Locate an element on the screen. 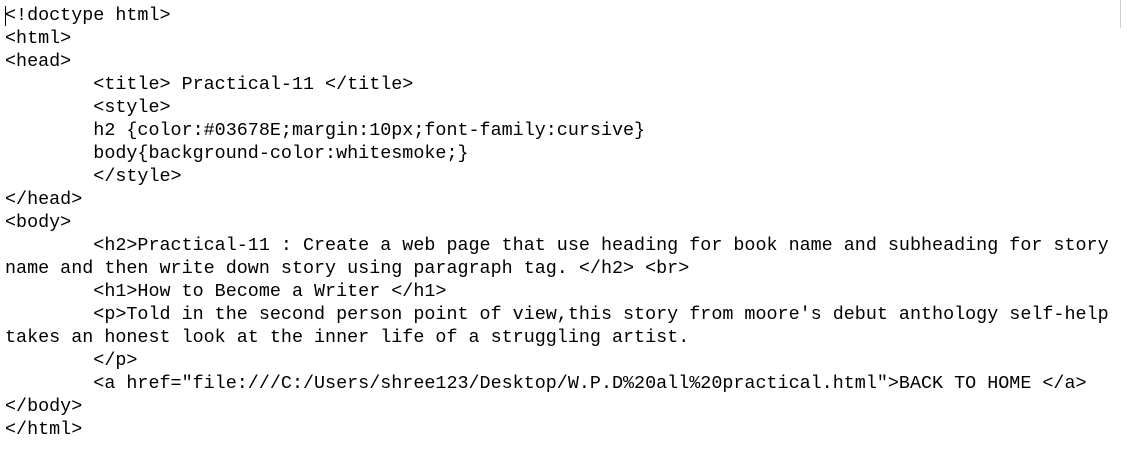 This screenshot has width=1135, height=459. code-line: body{background-color:whitesmoke;} is located at coordinates (237, 153).